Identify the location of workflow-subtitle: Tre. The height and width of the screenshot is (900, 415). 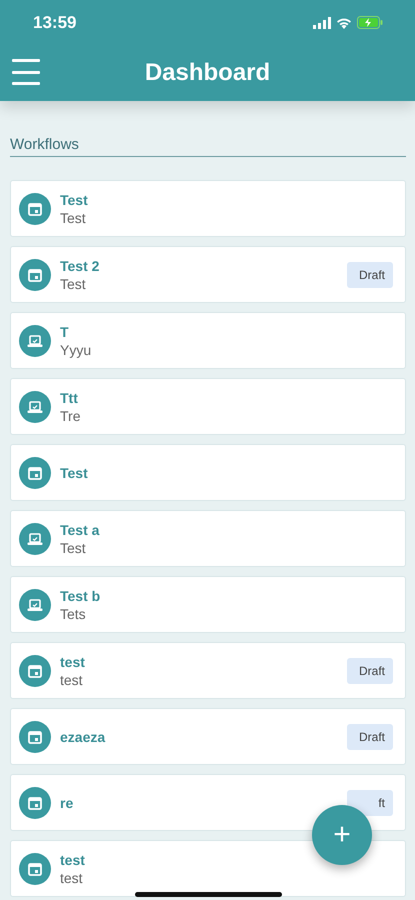
(70, 416).